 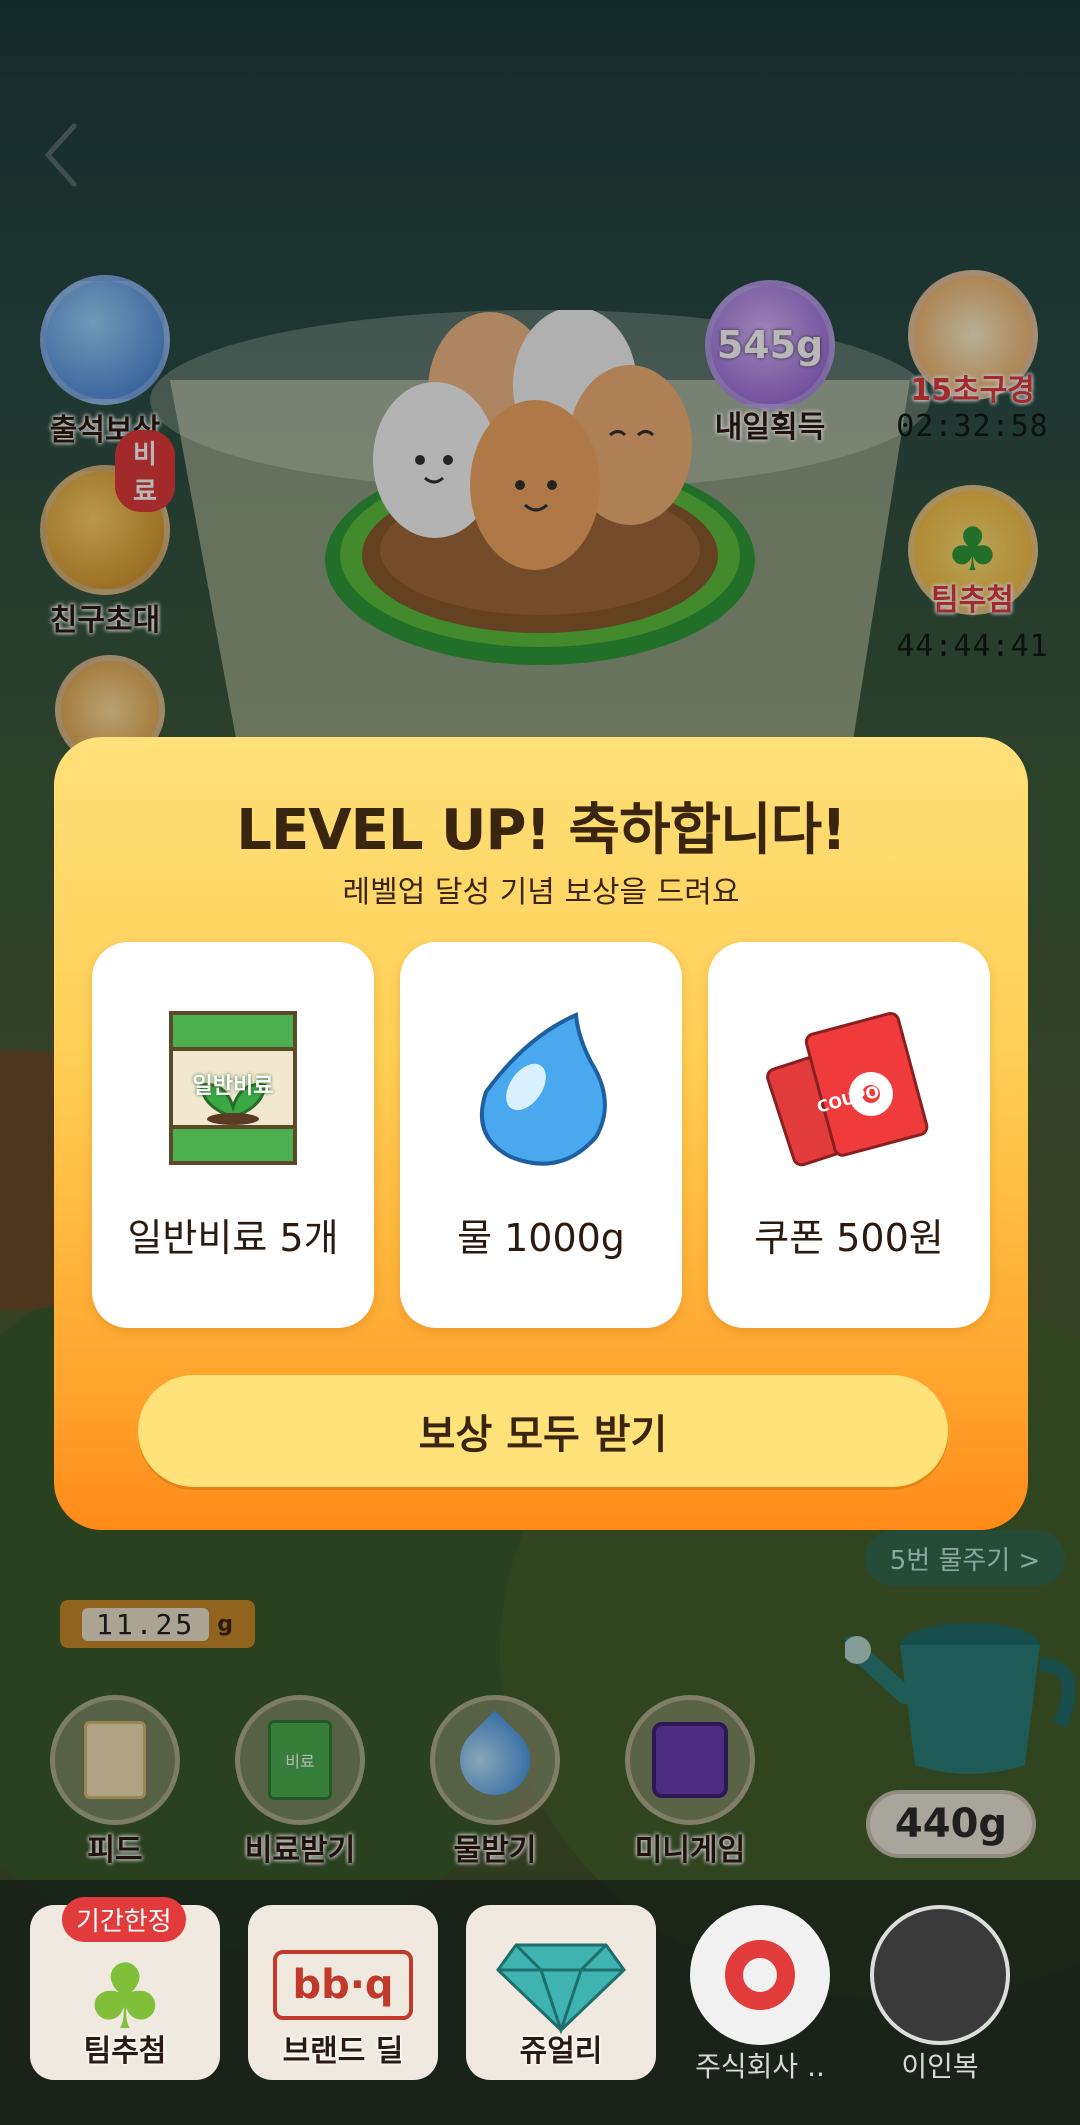 I want to click on reward-coupon-label: 쿠폰 500원, so click(x=849, y=1238).